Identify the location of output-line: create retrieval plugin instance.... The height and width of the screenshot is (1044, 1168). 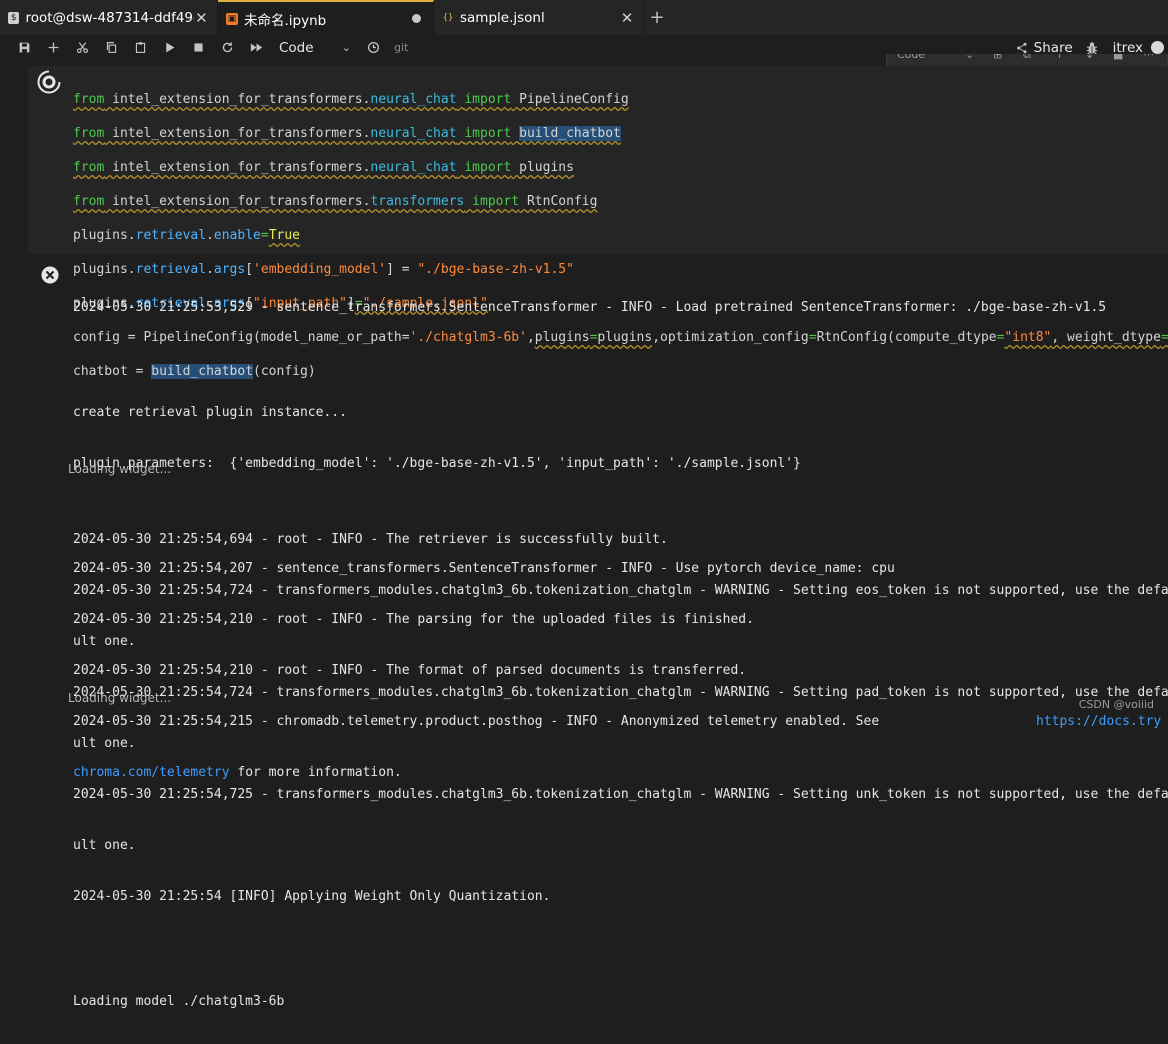
(210, 412).